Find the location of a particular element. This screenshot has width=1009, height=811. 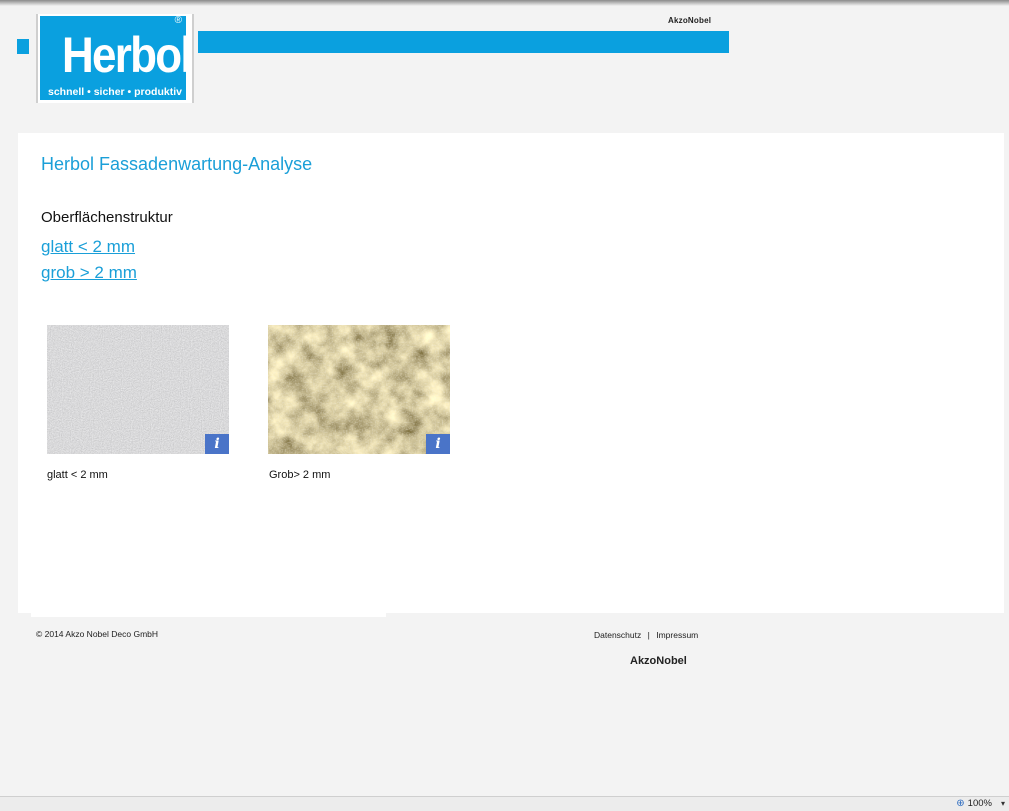

window-top-edge is located at coordinates (504, 3).